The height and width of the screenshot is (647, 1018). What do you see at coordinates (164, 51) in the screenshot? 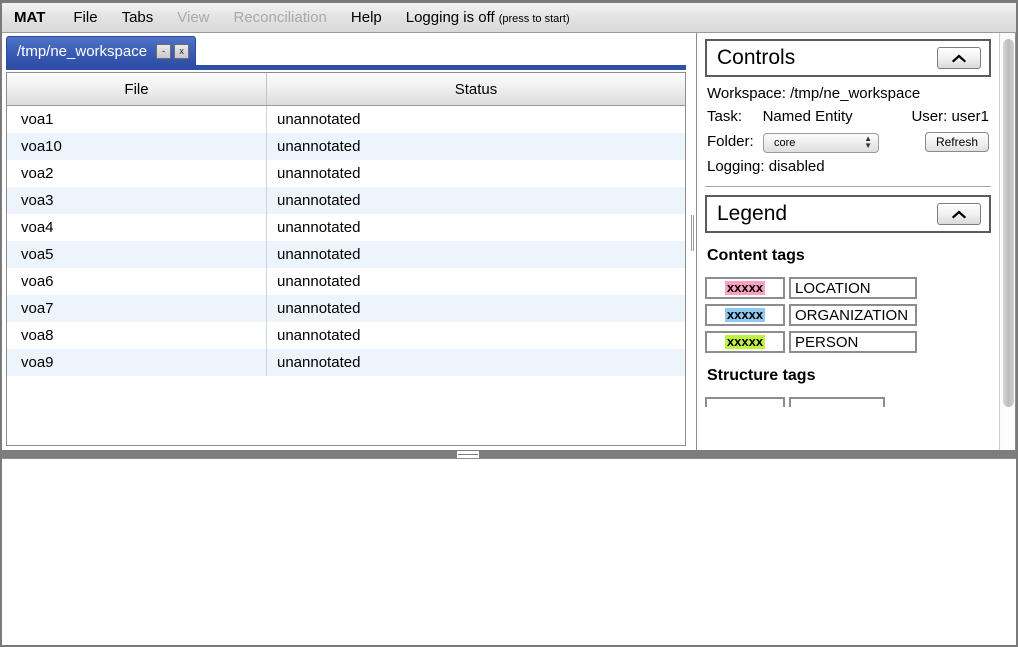
I see `tab-minimize-button: -` at bounding box center [164, 51].